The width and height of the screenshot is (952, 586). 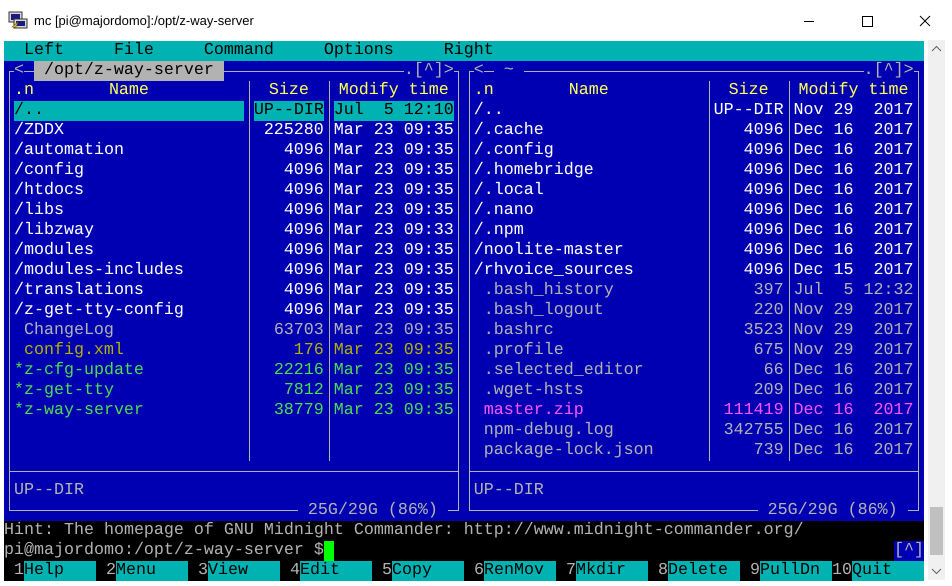 I want to click on function-key: Help, so click(x=60, y=571).